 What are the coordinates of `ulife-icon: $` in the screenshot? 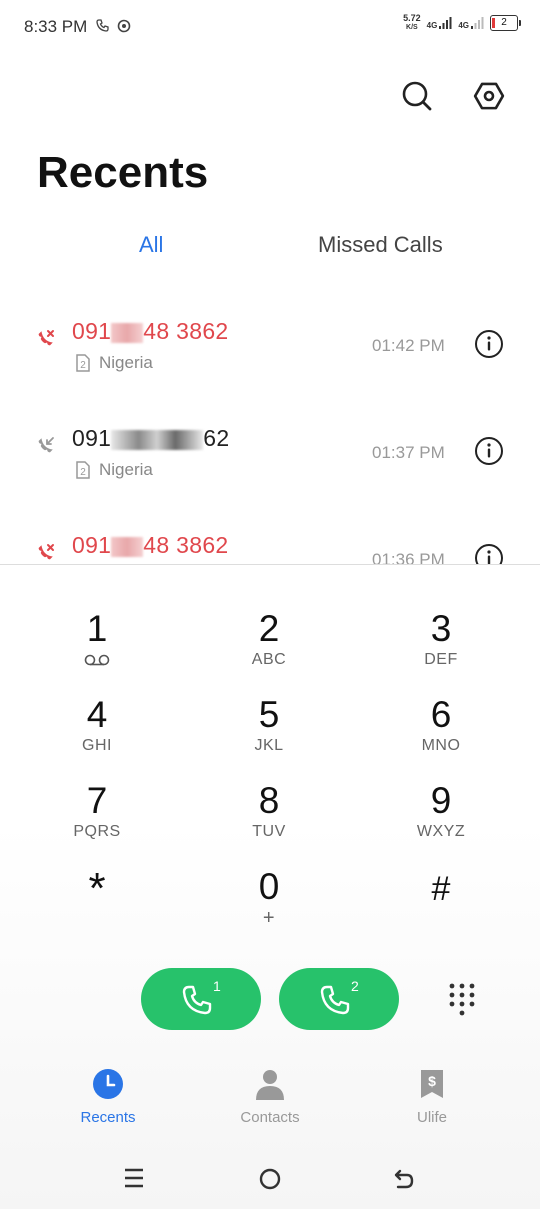 It's located at (432, 1084).